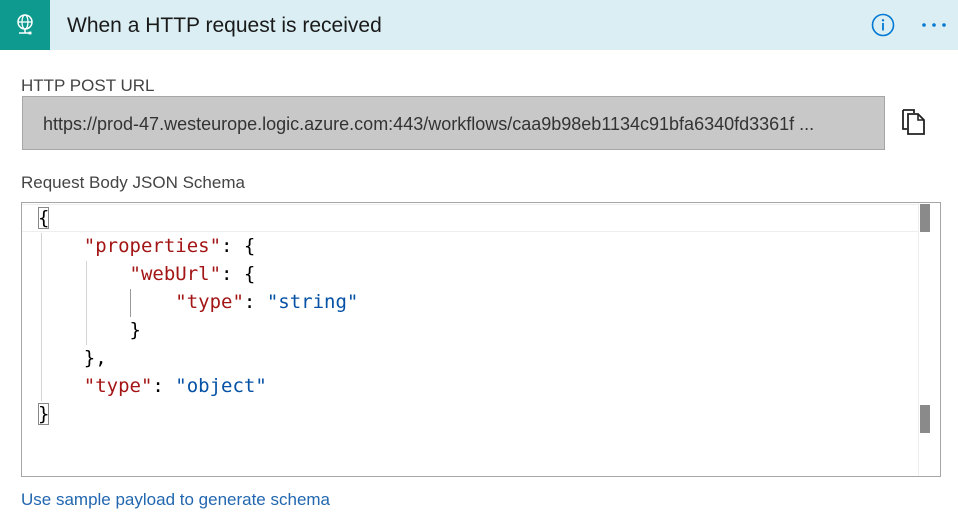 This screenshot has height=521, width=958. I want to click on code-line: "properties": {, so click(147, 246).